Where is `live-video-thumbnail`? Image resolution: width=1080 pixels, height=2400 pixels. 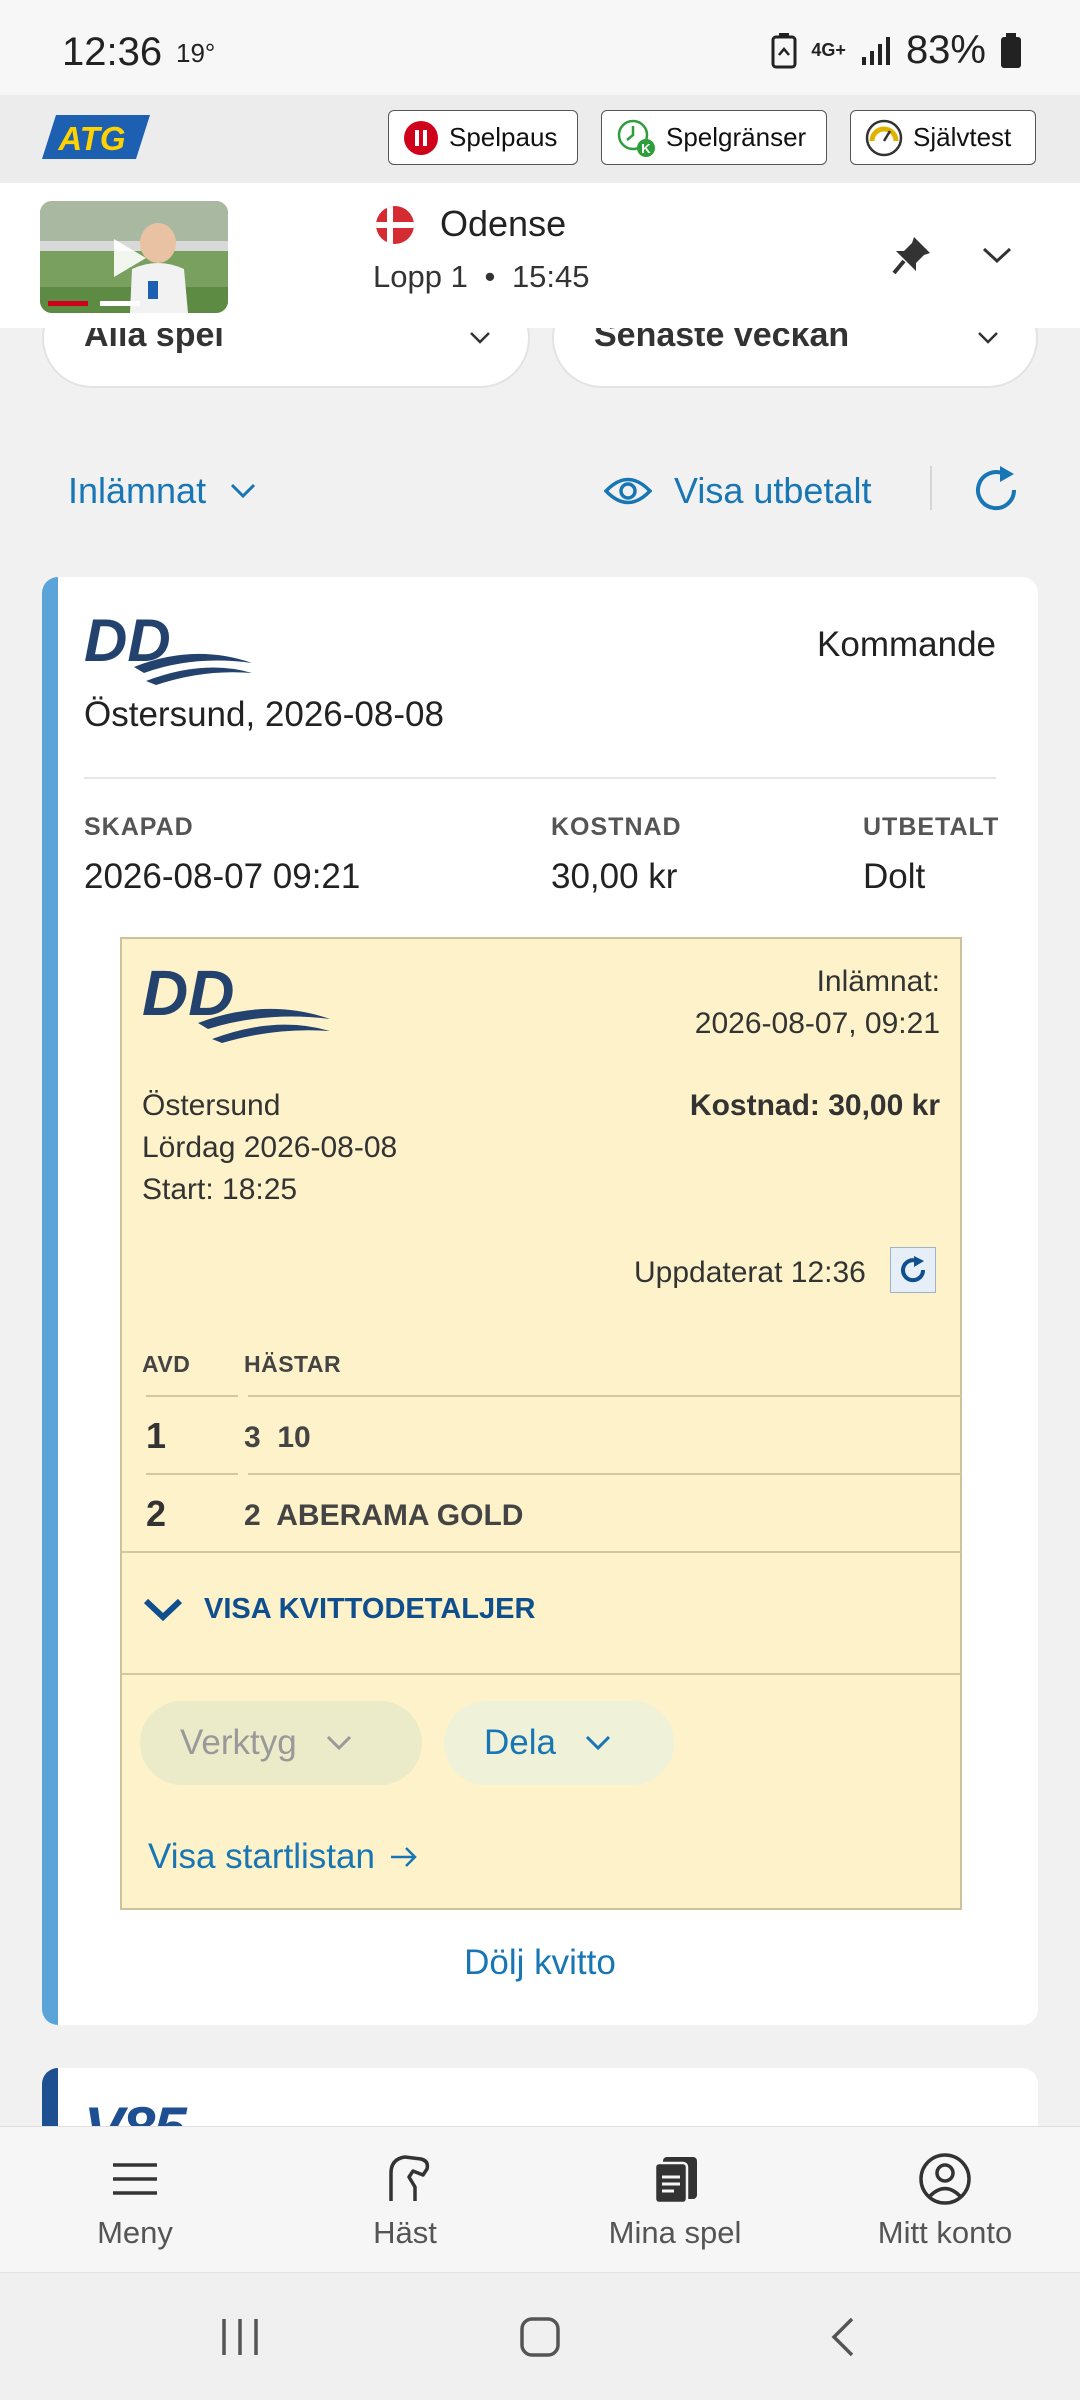
live-video-thumbnail is located at coordinates (134, 257).